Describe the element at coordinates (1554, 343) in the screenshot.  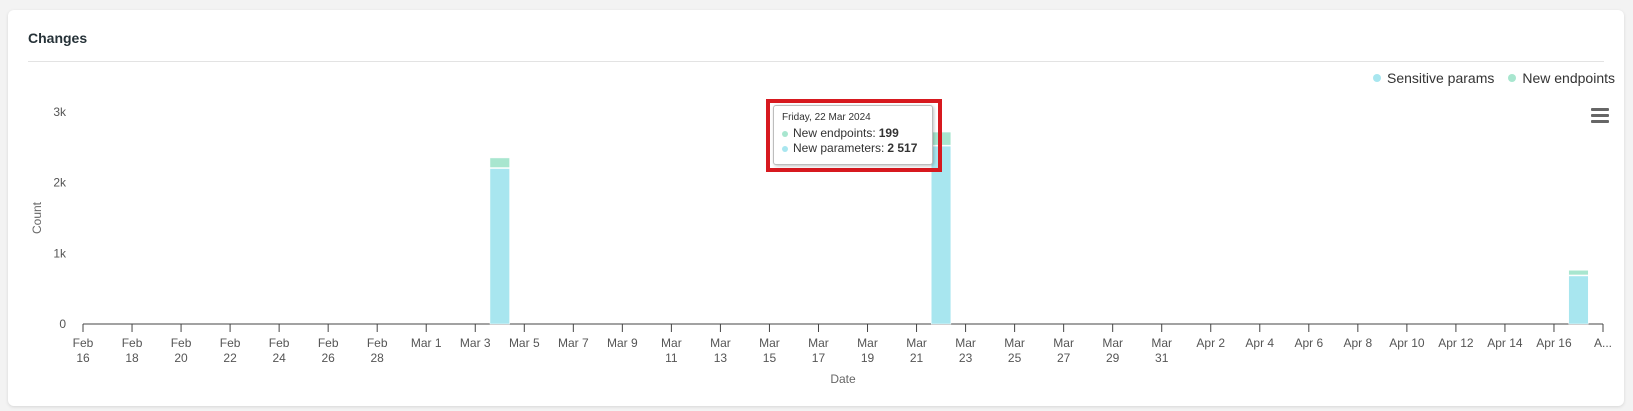
I see `x-tick-label: Apr 16` at that location.